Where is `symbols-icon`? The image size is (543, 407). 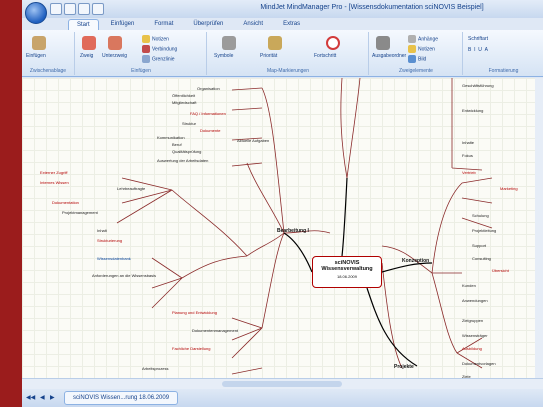
symbols-icon is located at coordinates (229, 43).